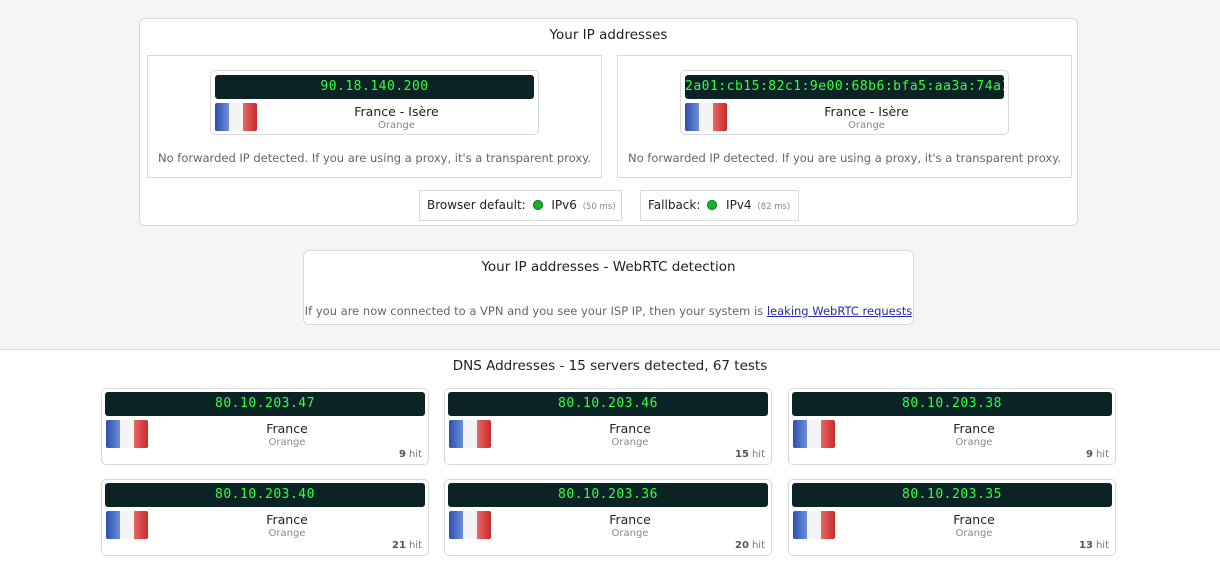 The width and height of the screenshot is (1220, 567). What do you see at coordinates (608, 495) in the screenshot?
I see `dns-ip-display: 80.10.203.36` at bounding box center [608, 495].